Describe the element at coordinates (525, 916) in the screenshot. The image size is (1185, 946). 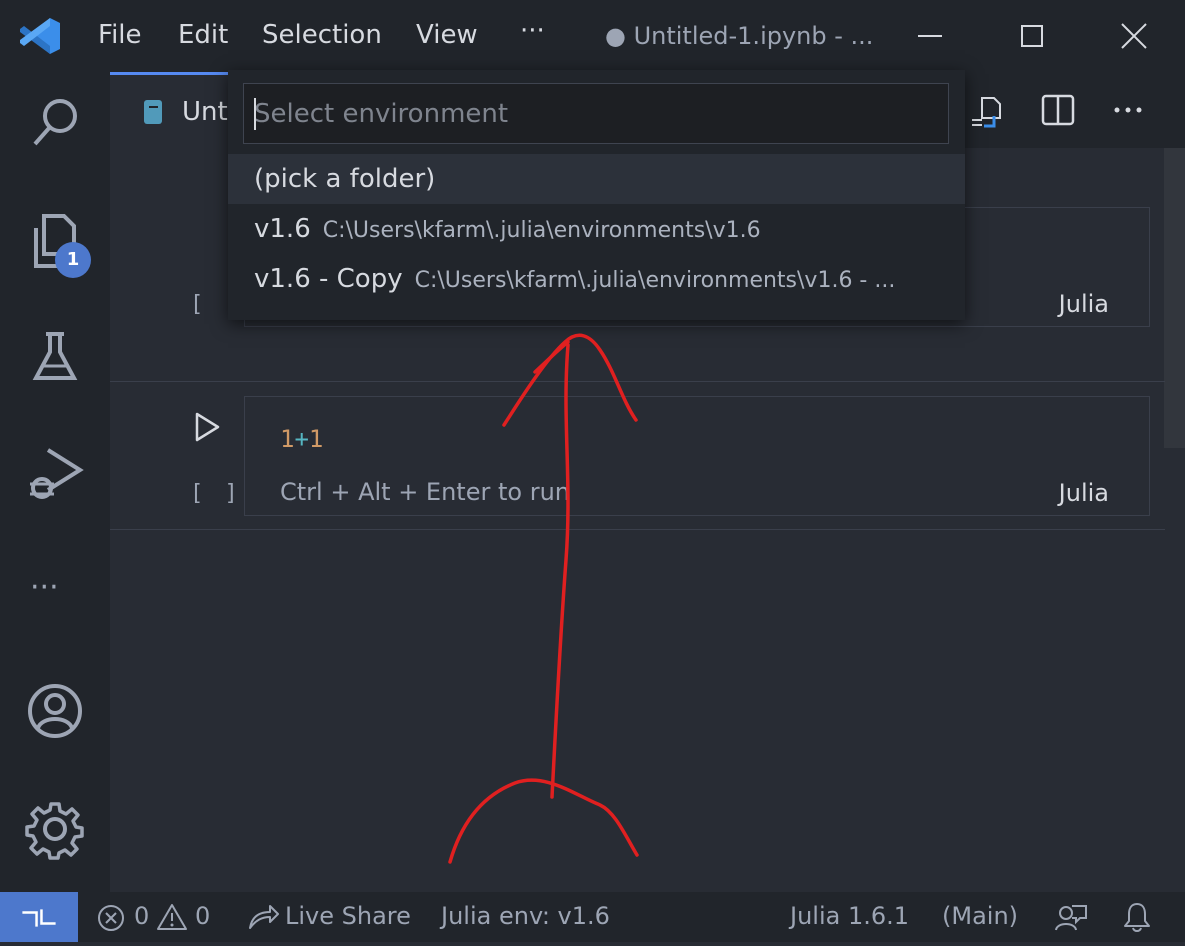
I see `julia-env-button: Julia env: v1.6` at that location.